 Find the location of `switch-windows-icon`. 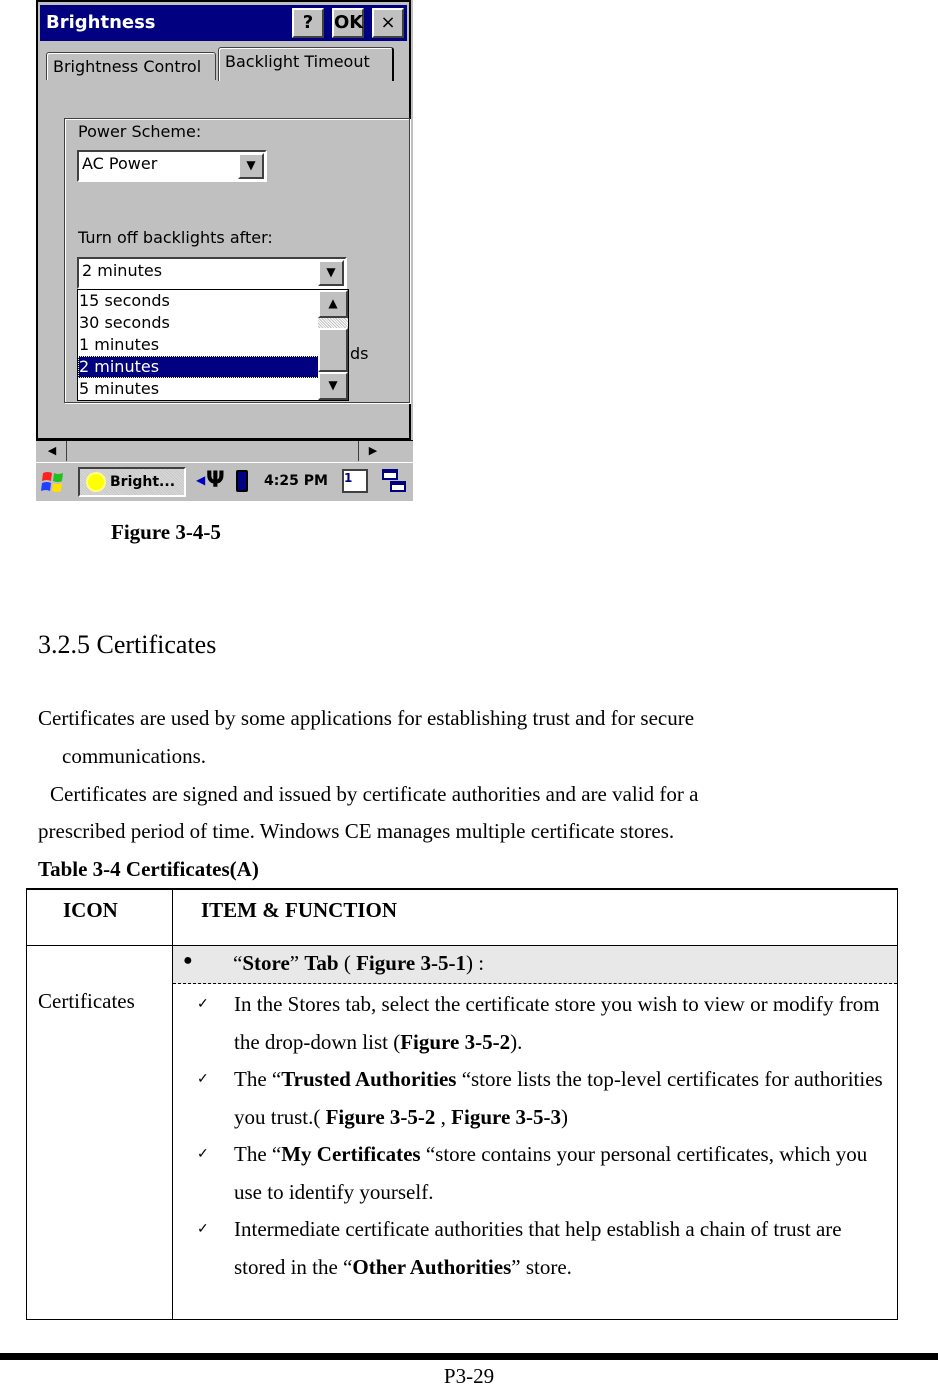

switch-windows-icon is located at coordinates (395, 482).